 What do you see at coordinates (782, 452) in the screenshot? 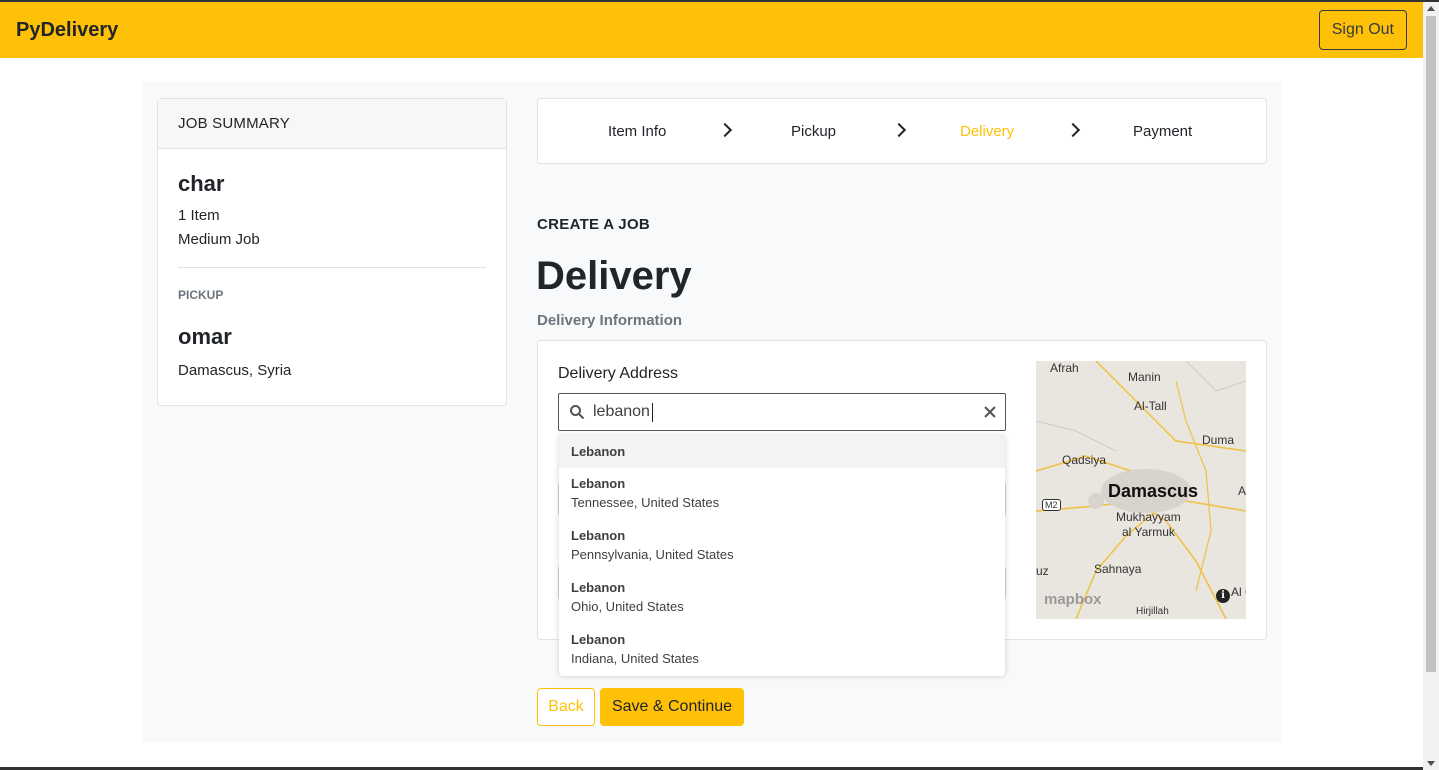
I see `suggestion-item: Lebanon` at bounding box center [782, 452].